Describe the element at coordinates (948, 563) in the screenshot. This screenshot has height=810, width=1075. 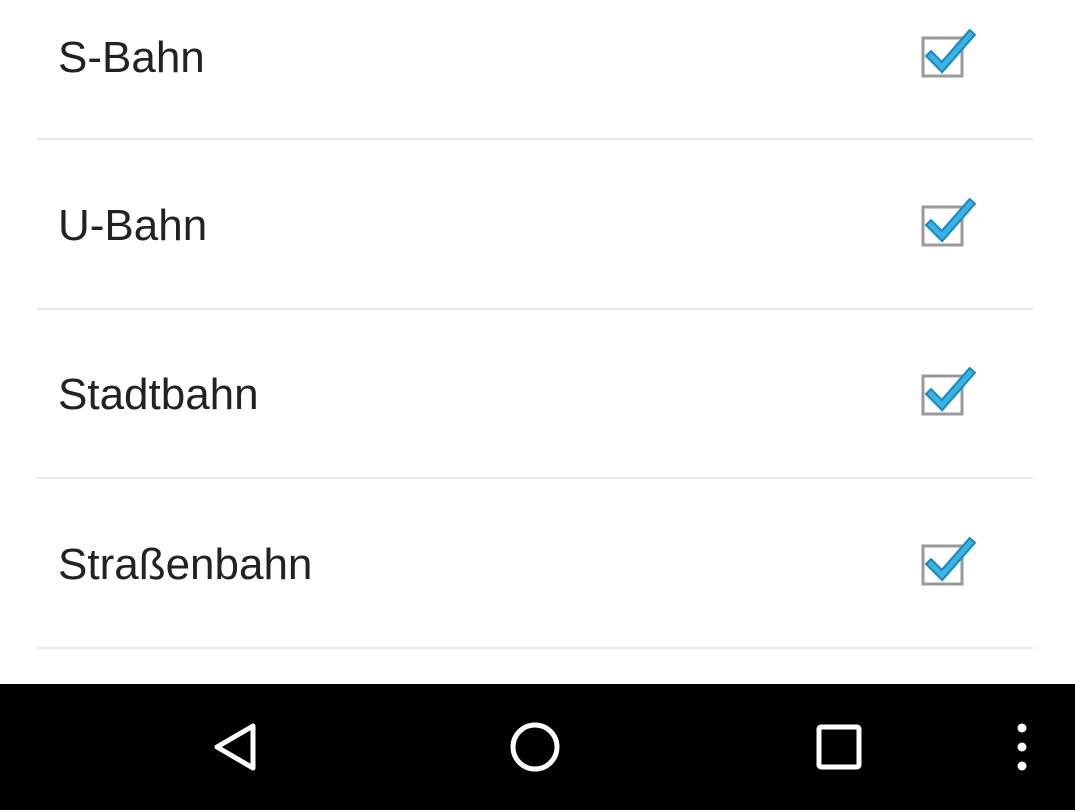
I see `checkbox-strassenbahn` at that location.